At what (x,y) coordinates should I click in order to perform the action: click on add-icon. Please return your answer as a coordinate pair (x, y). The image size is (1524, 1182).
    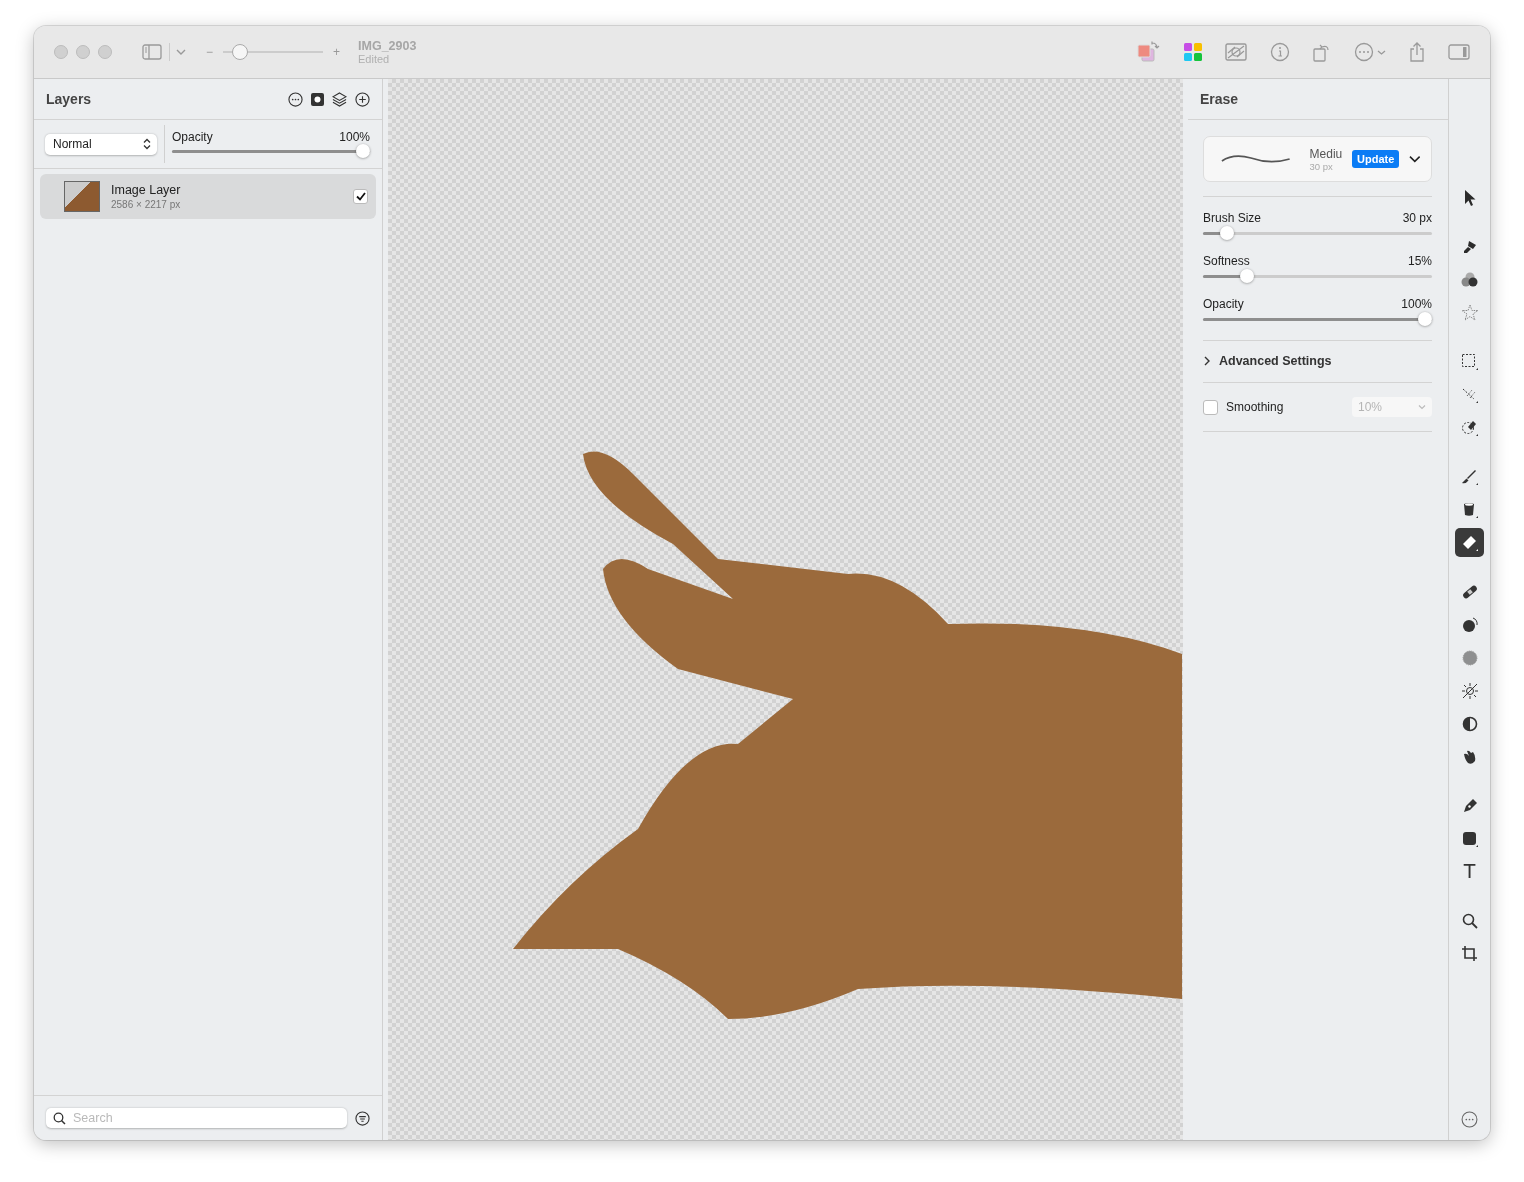
    Looking at the image, I should click on (362, 99).